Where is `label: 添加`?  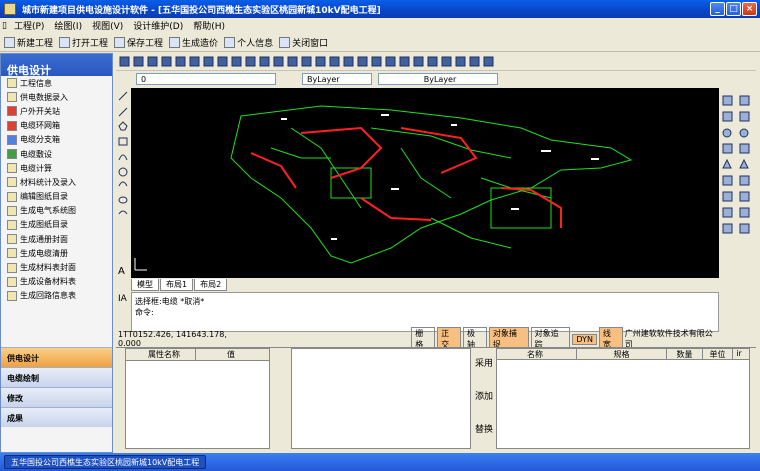 label: 添加 is located at coordinates (483, 397).